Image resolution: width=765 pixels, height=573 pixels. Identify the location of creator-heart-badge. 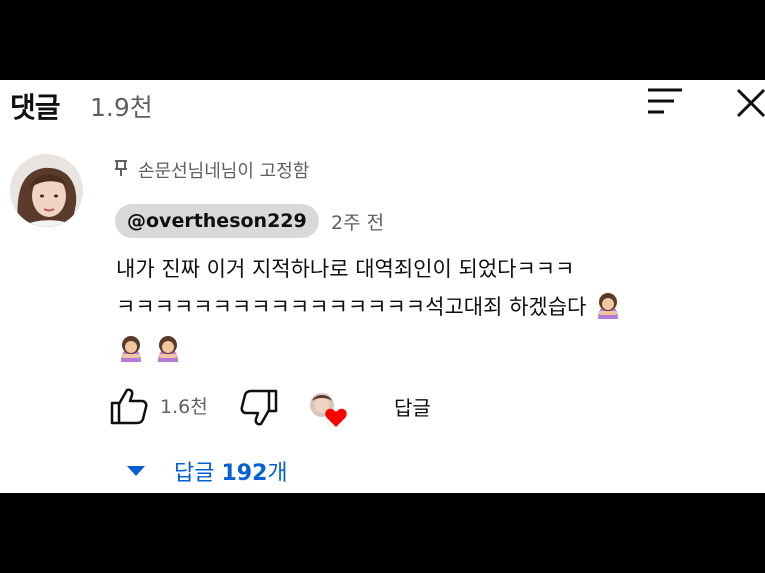
(328, 411).